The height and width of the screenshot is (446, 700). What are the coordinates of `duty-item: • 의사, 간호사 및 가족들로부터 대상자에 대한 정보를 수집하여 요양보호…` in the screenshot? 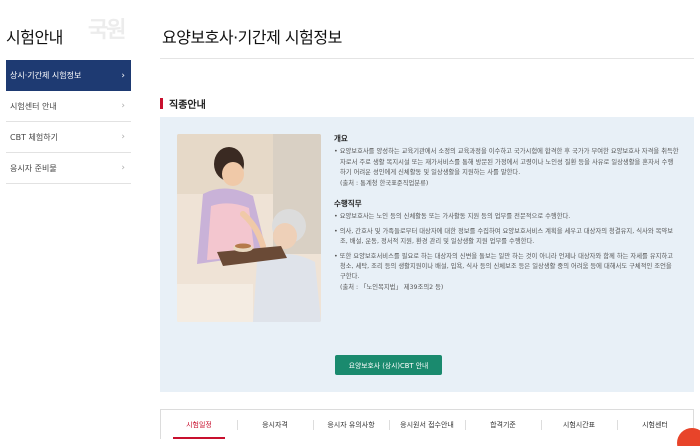 It's located at (503, 236).